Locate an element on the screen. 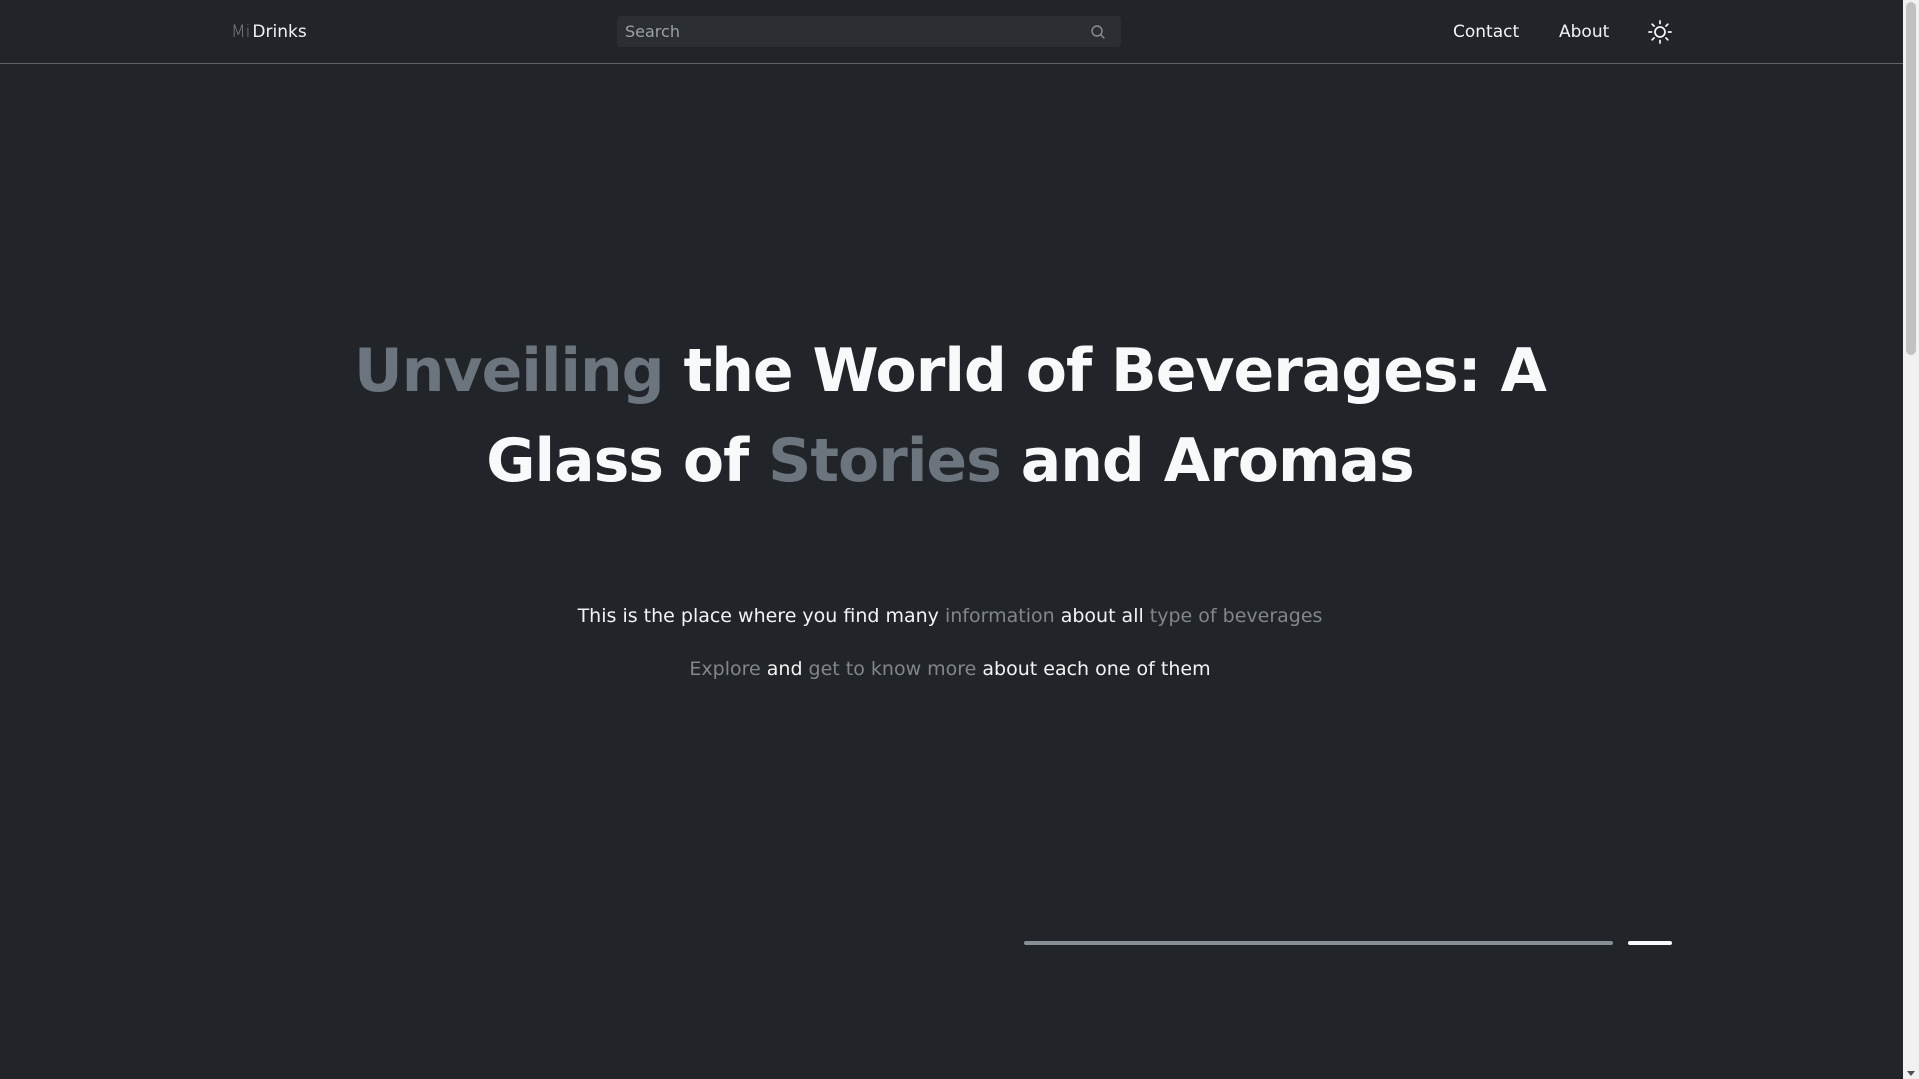 The height and width of the screenshot is (1079, 1919). hero-title-text-end: and Aromas is located at coordinates (1207, 461).